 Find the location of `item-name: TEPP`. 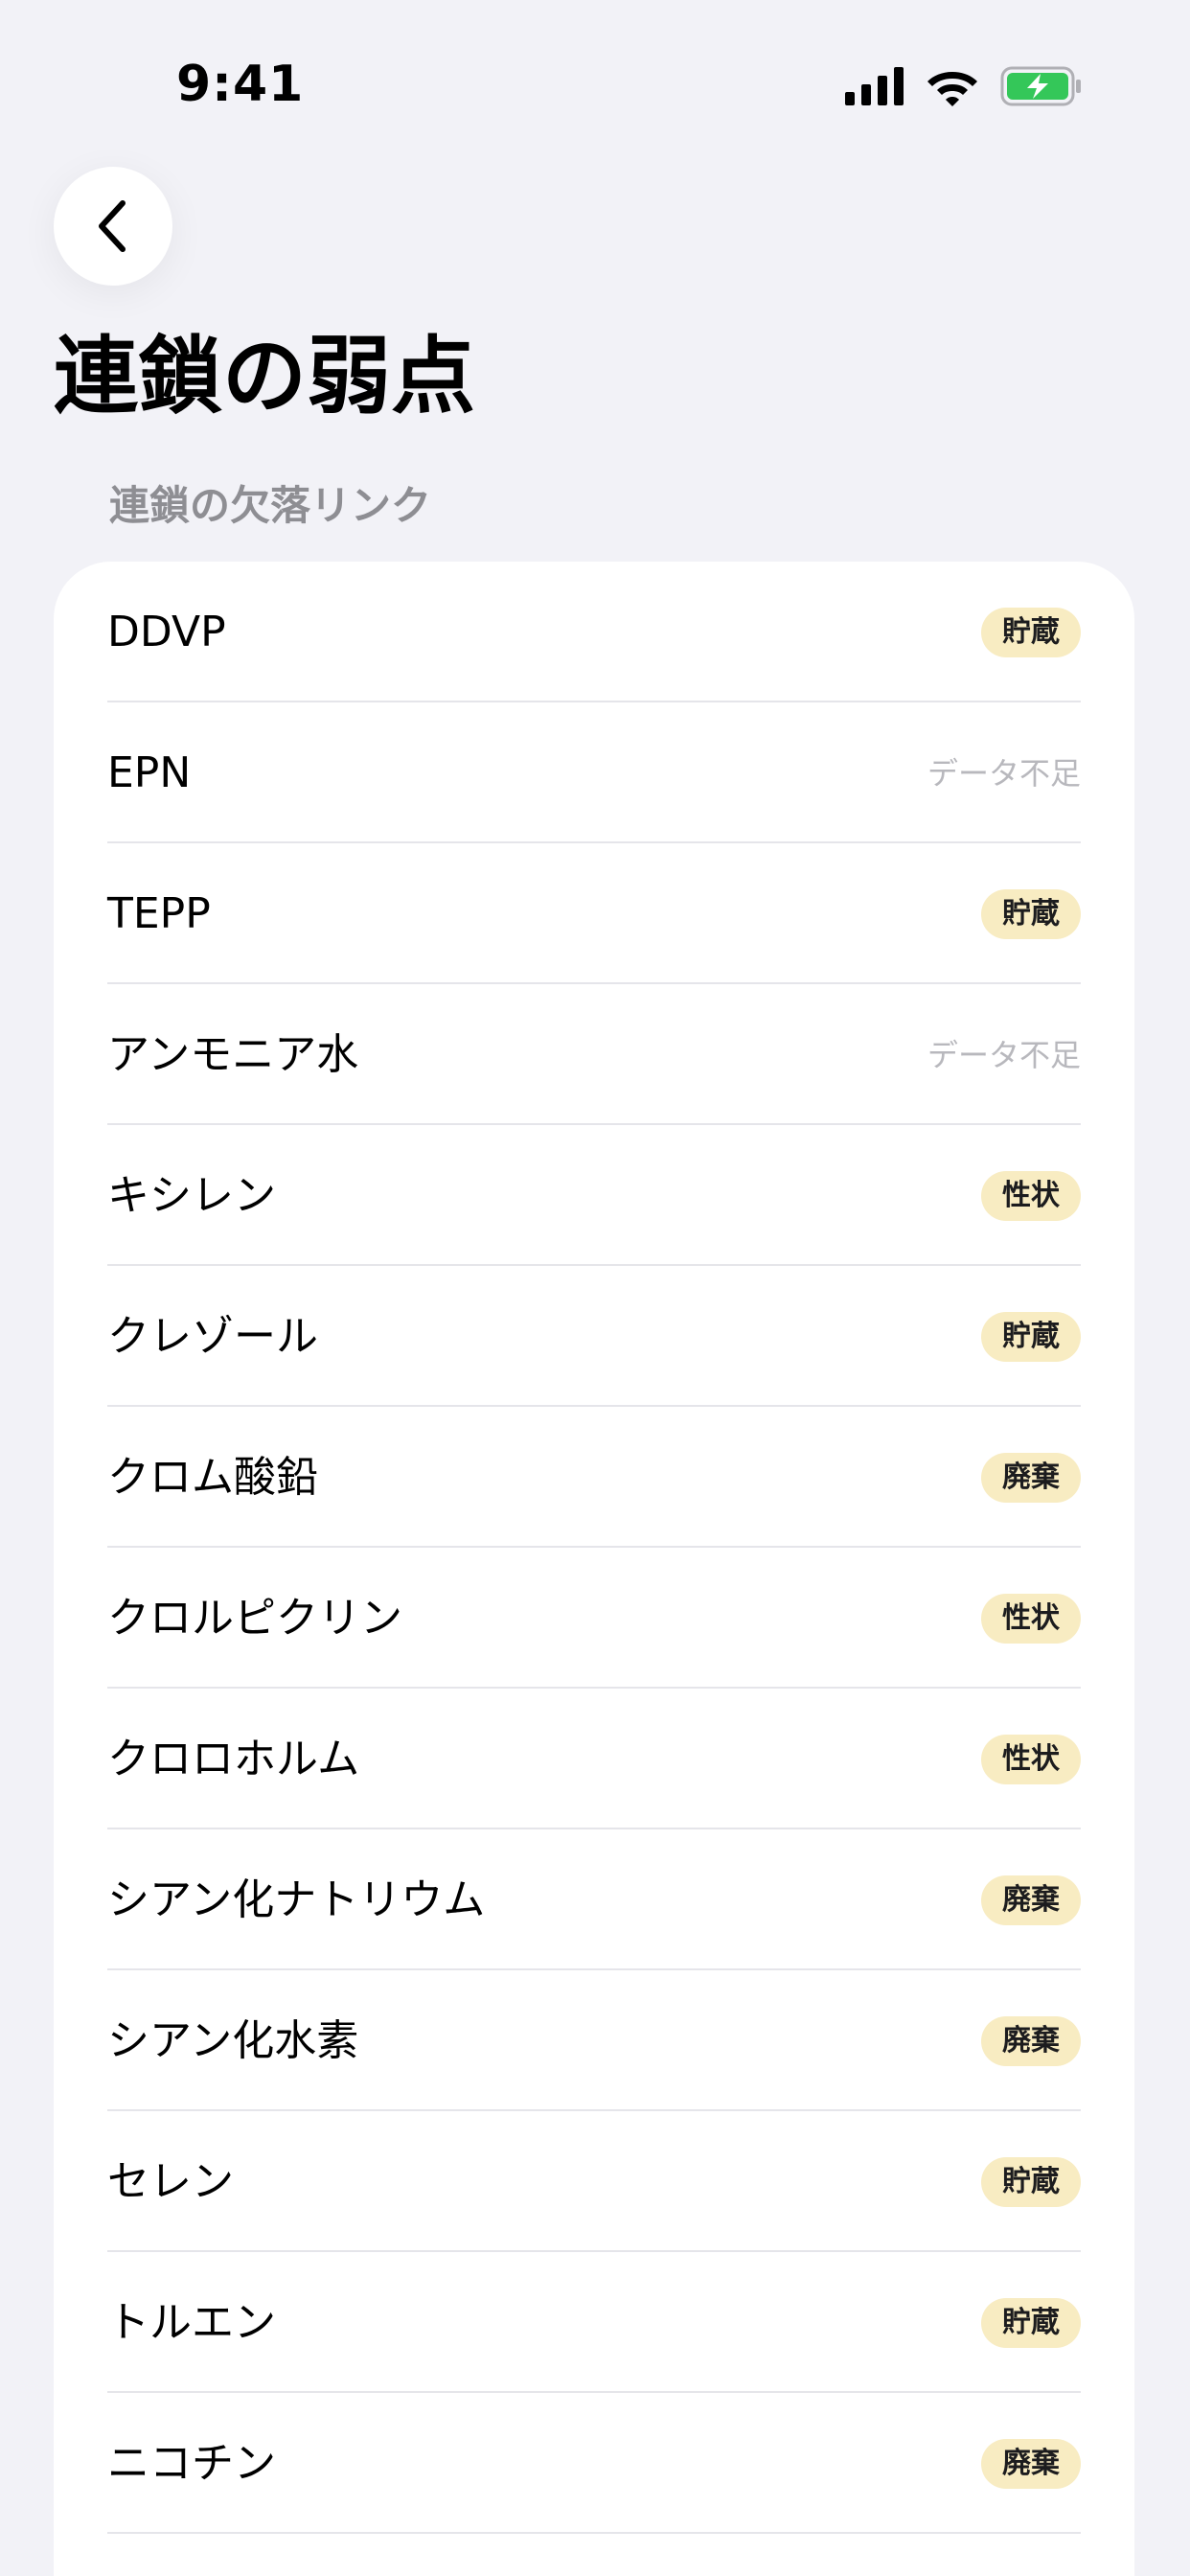

item-name: TEPP is located at coordinates (159, 913).